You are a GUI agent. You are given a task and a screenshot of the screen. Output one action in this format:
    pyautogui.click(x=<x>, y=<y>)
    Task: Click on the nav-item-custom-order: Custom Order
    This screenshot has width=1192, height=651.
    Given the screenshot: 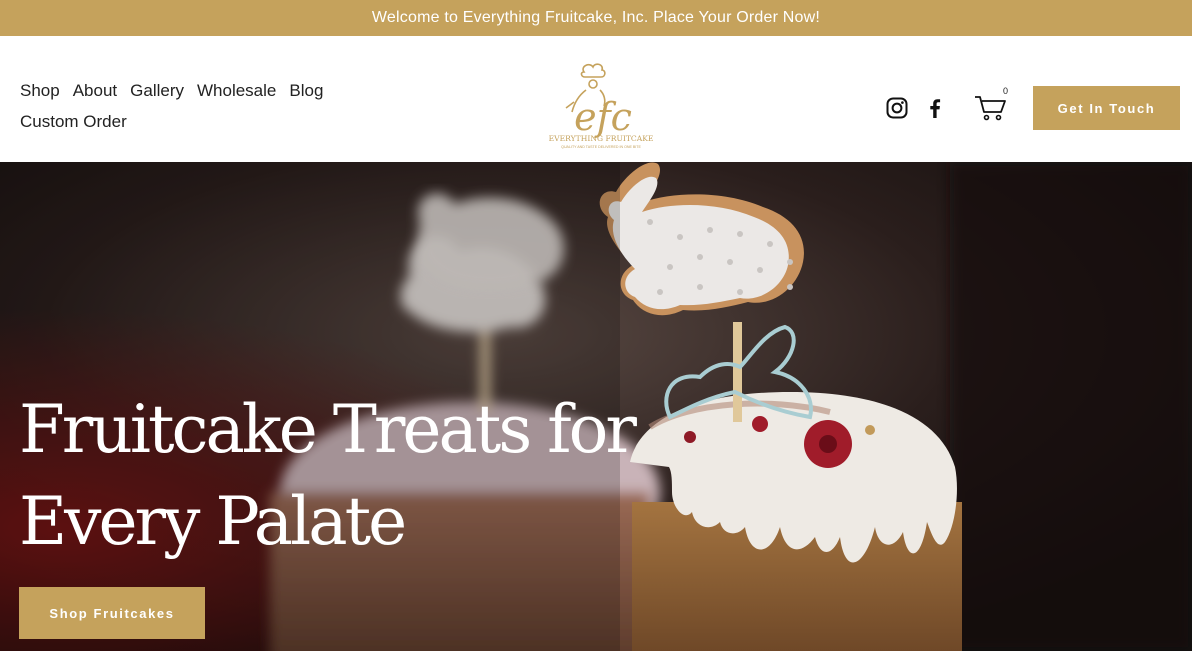 What is the action you would take?
    pyautogui.click(x=73, y=122)
    